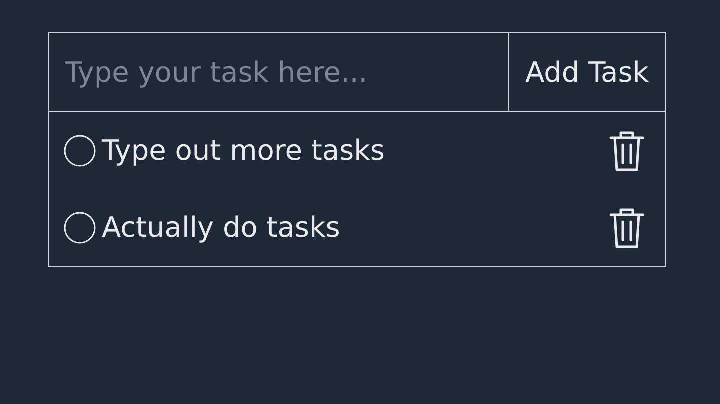 This screenshot has width=720, height=404. What do you see at coordinates (587, 72) in the screenshot?
I see `add-task-button: Add Task` at bounding box center [587, 72].